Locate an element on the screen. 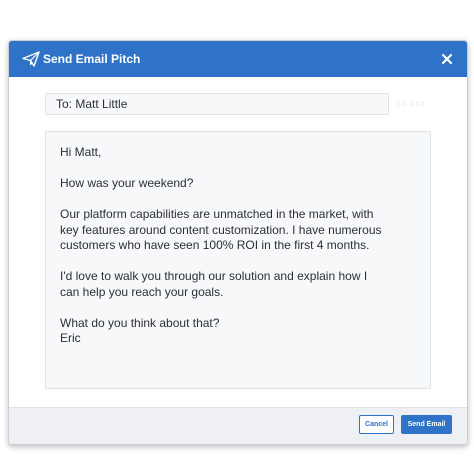  dialog-title: Send Email Pitch is located at coordinates (92, 59).